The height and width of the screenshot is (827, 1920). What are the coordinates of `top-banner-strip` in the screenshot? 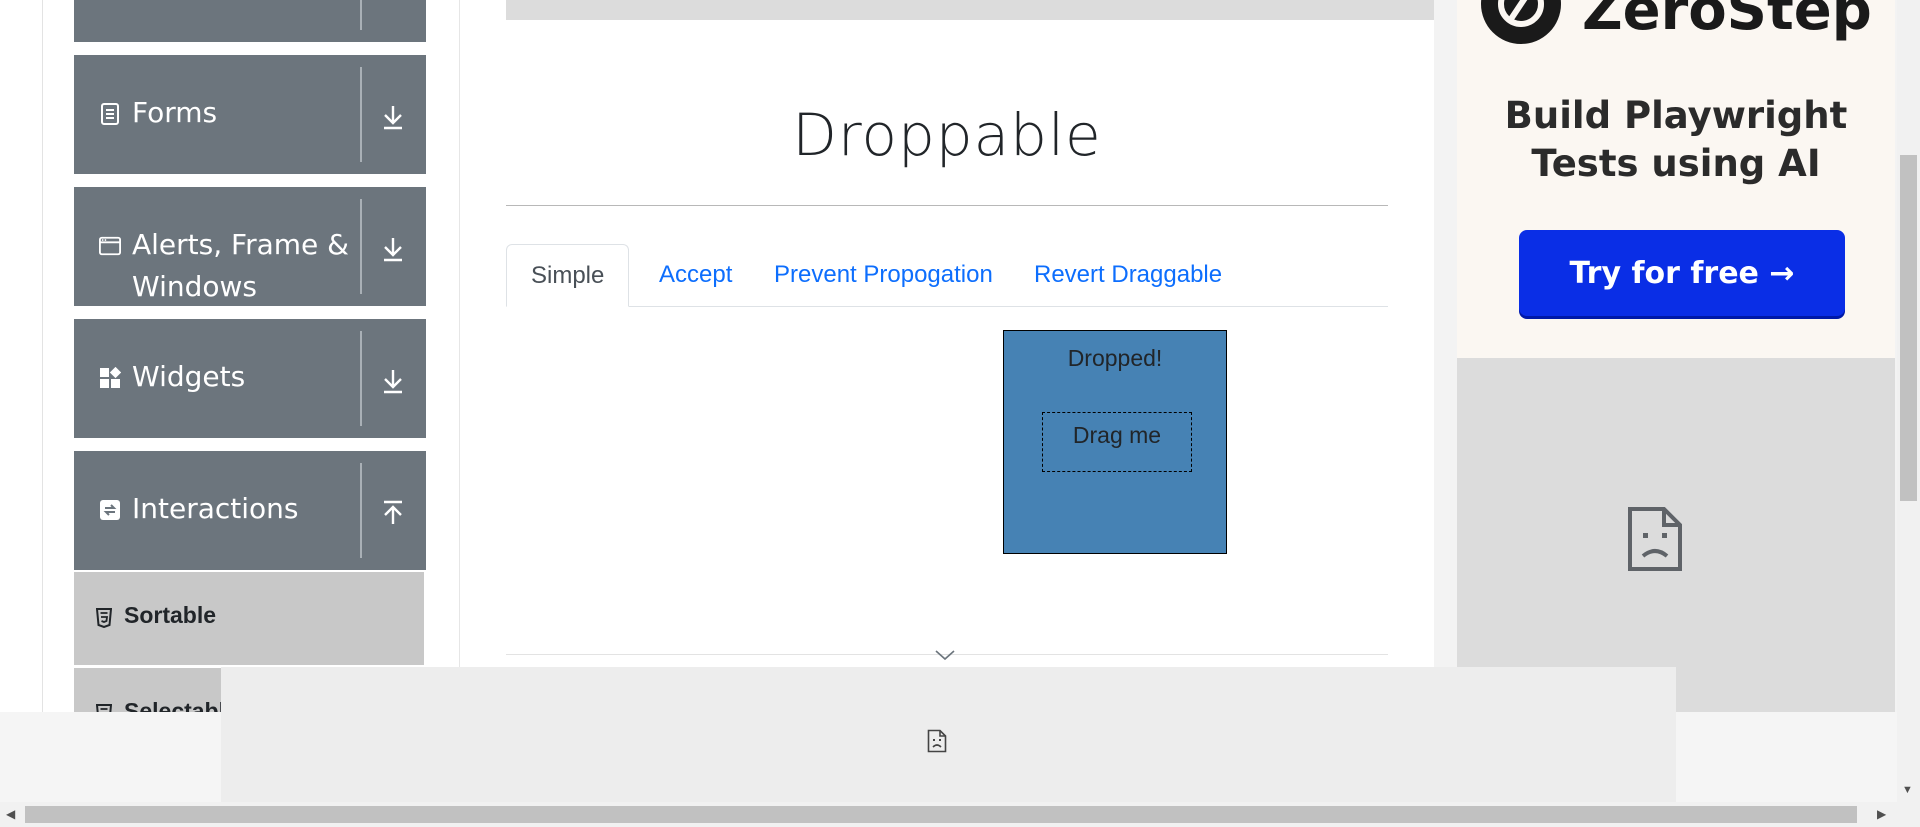 It's located at (970, 10).